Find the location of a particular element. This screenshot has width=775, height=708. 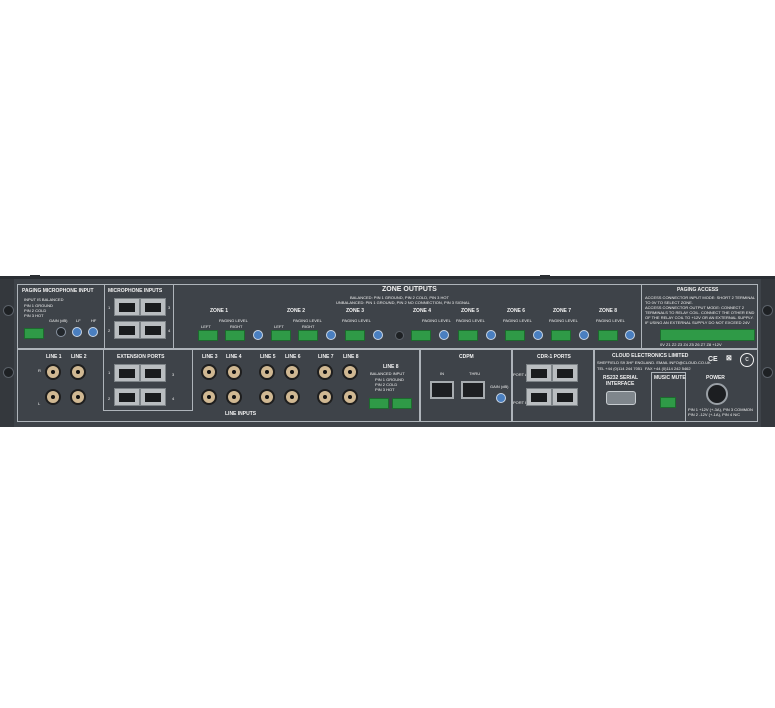

zone-5-terminal is located at coordinates (468, 335).